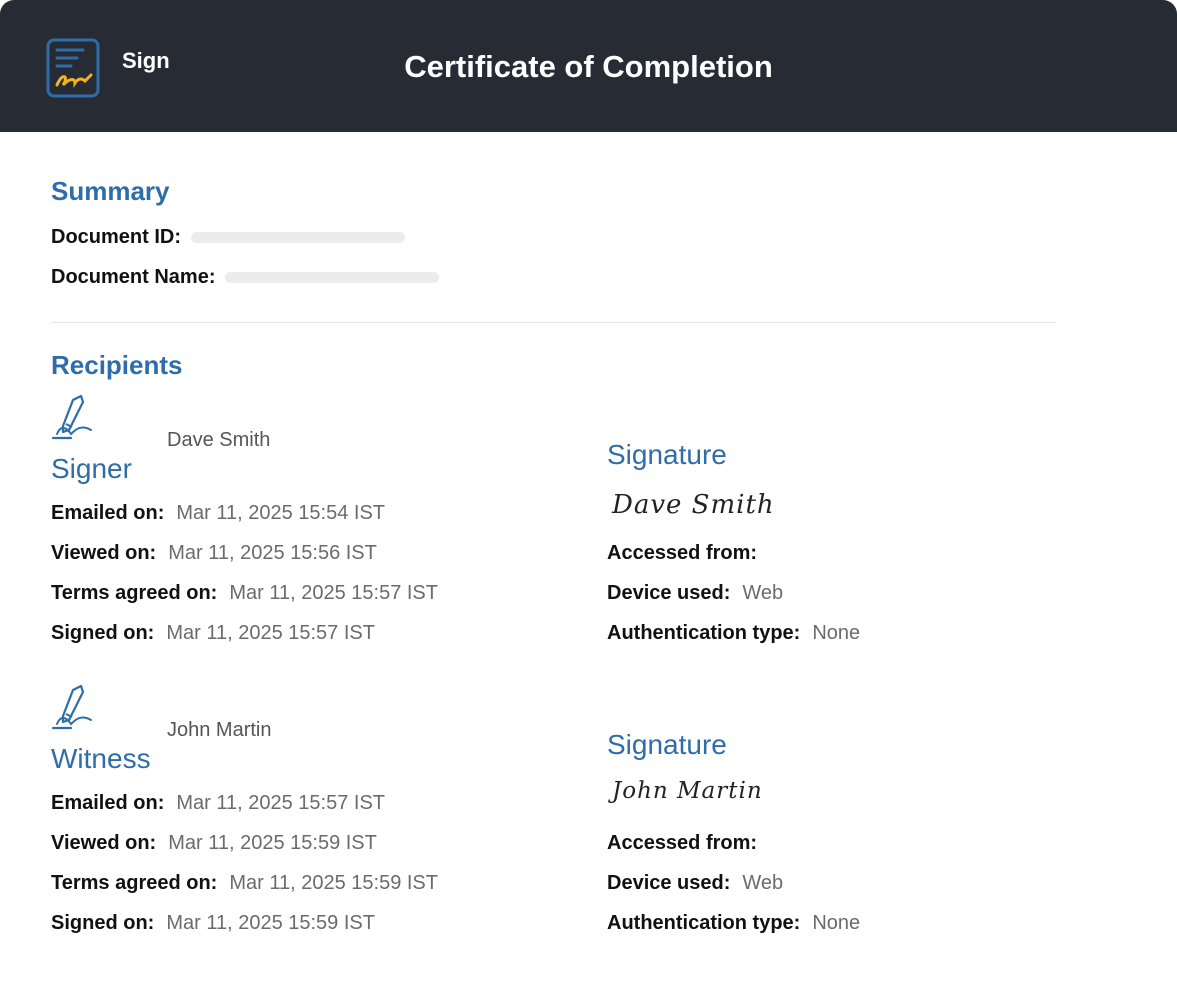 The width and height of the screenshot is (1177, 992). What do you see at coordinates (133, 277) in the screenshot?
I see `document-name-label: Document Name:` at bounding box center [133, 277].